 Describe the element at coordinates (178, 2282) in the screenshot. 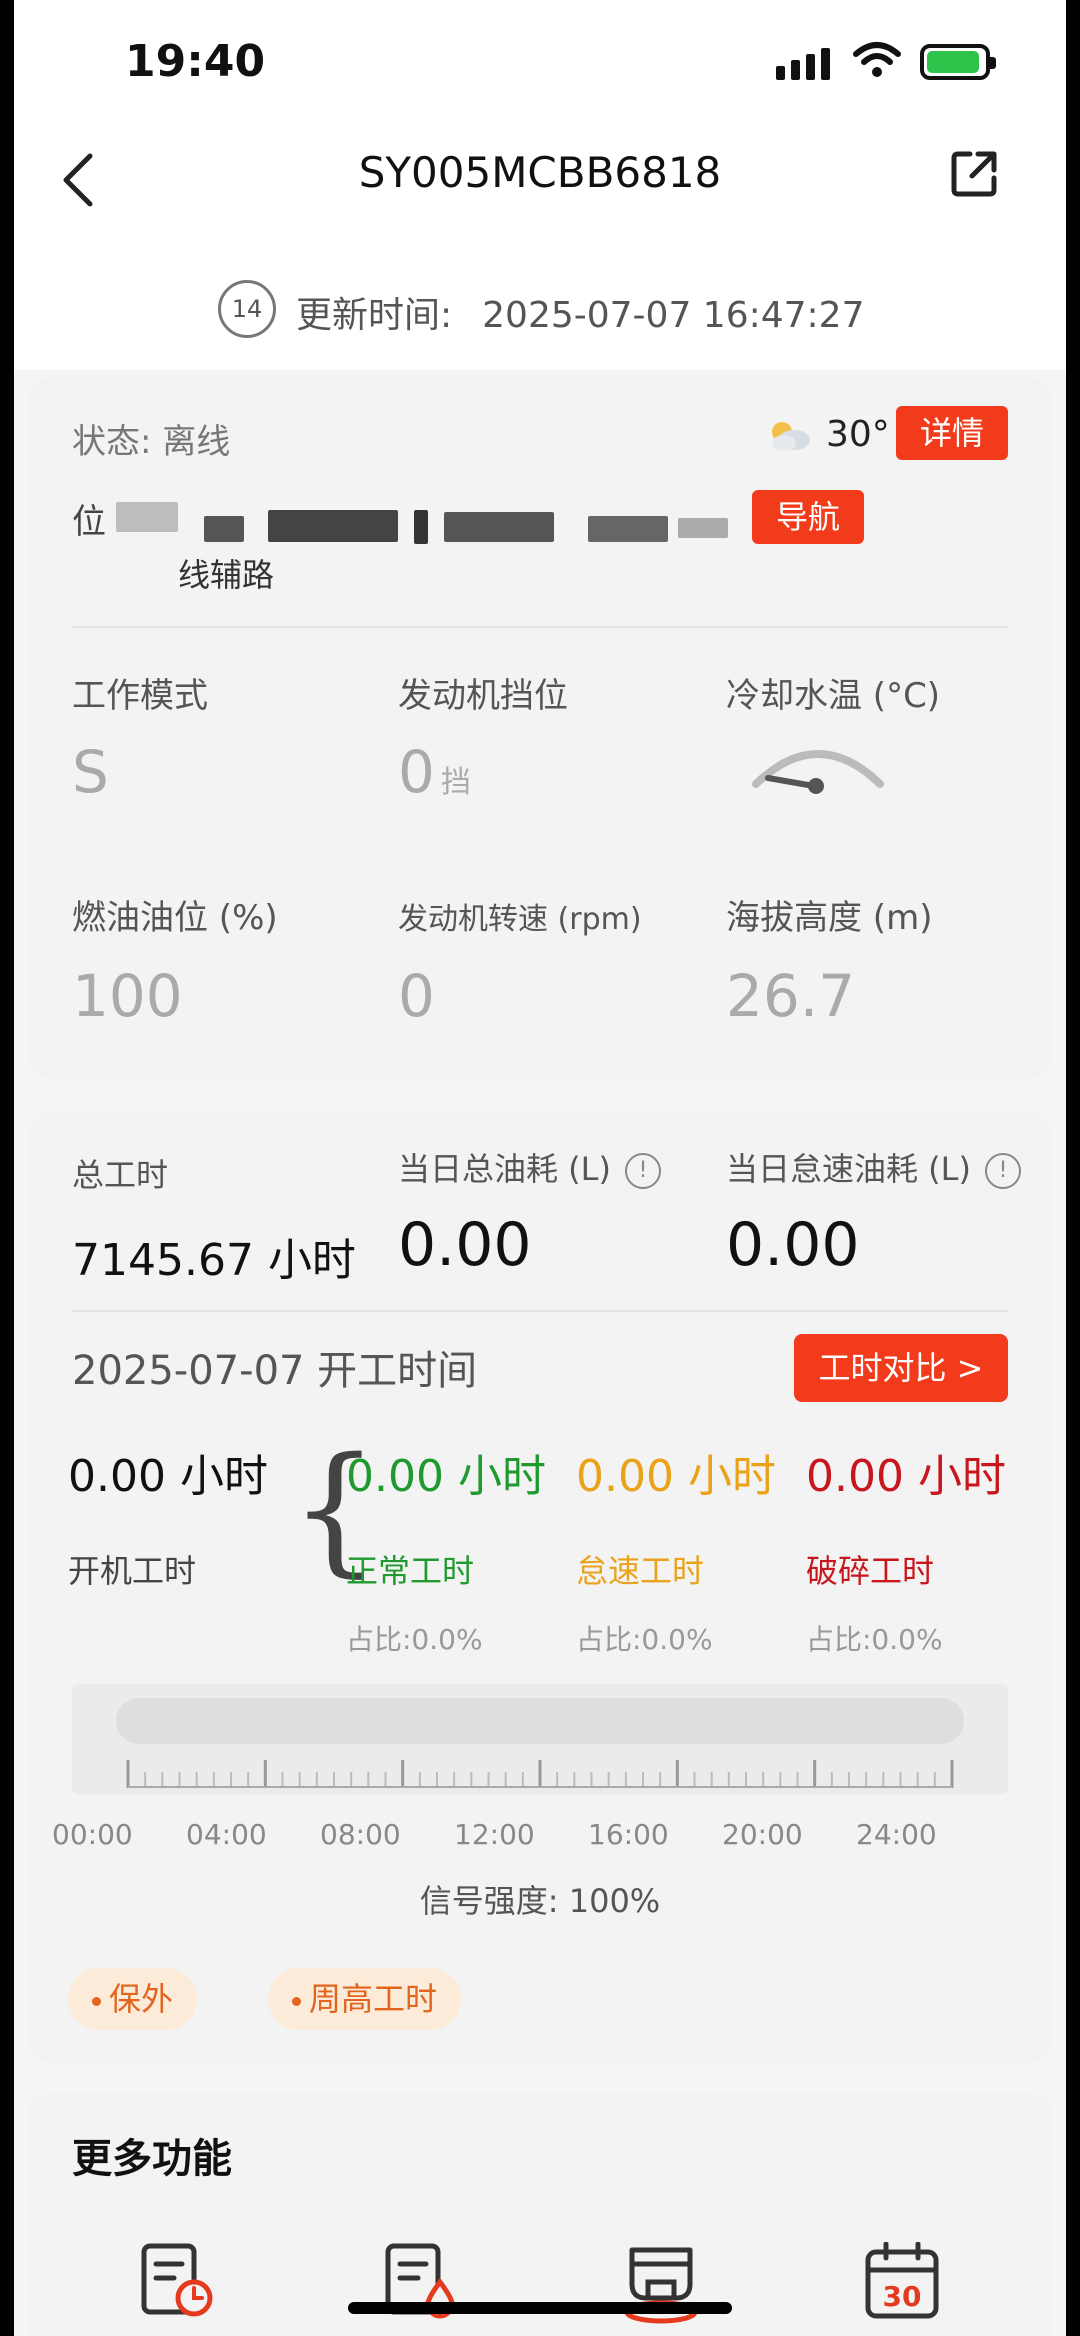

I see `work-report-clock-icon` at that location.